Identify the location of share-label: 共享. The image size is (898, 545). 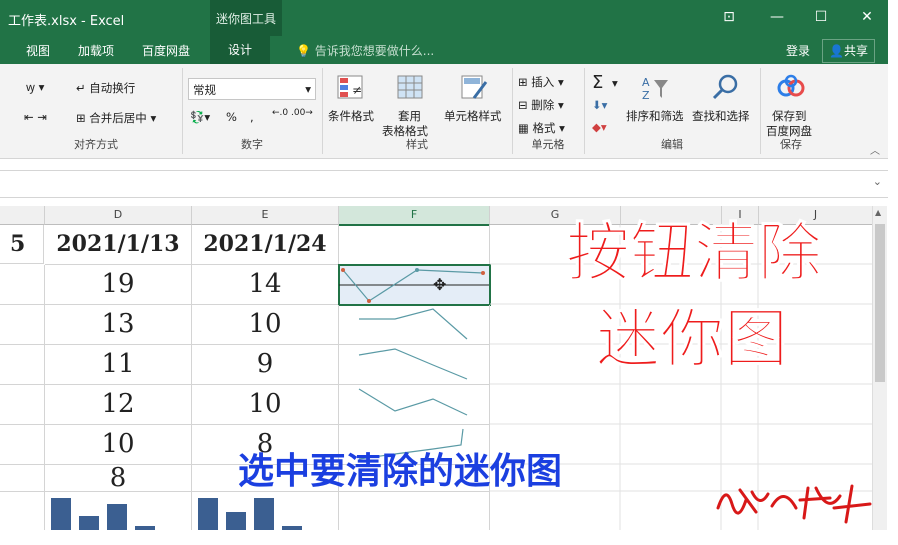
(855, 51).